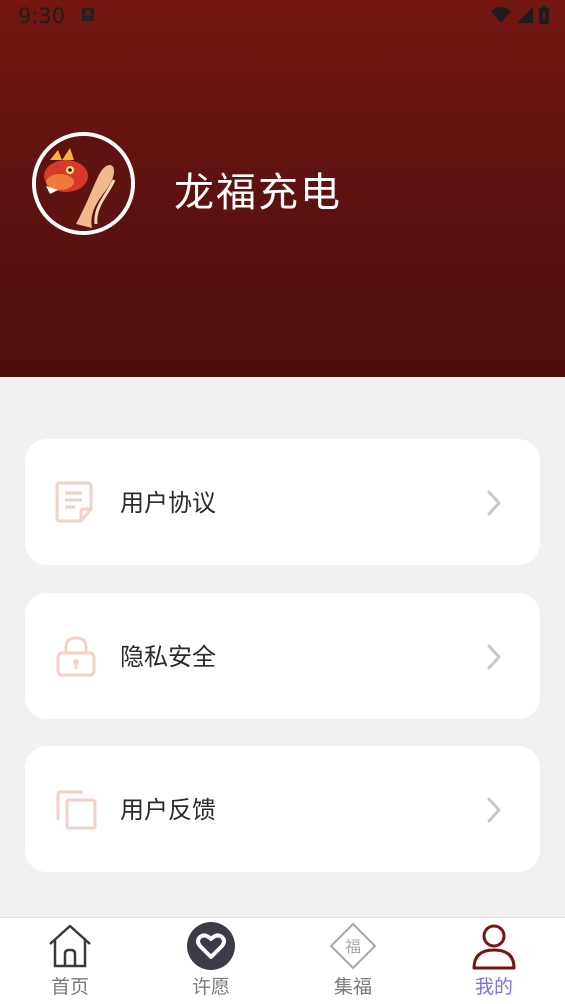 The width and height of the screenshot is (565, 1004). I want to click on fu-icon: 福, so click(353, 946).